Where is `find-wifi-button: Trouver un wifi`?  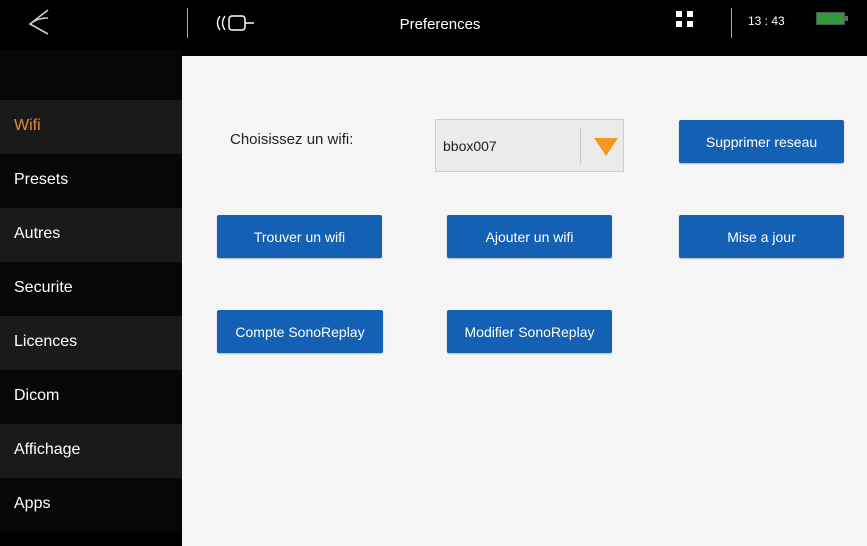 find-wifi-button: Trouver un wifi is located at coordinates (299, 236).